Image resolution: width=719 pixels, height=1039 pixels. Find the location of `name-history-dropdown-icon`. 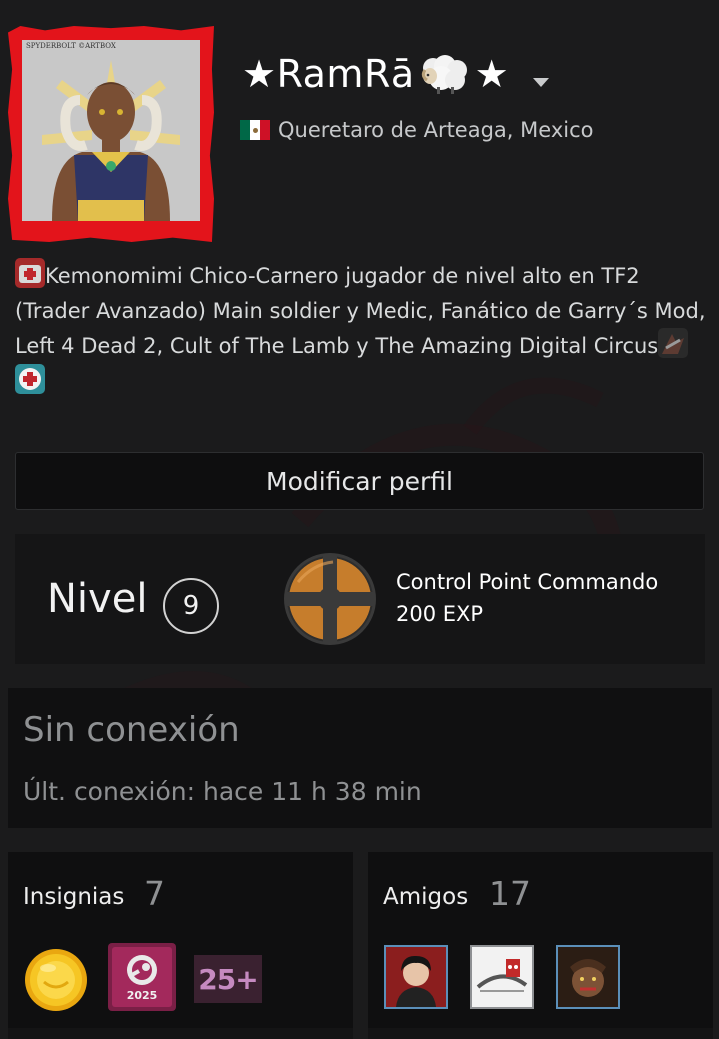

name-history-dropdown-icon is located at coordinates (541, 82).